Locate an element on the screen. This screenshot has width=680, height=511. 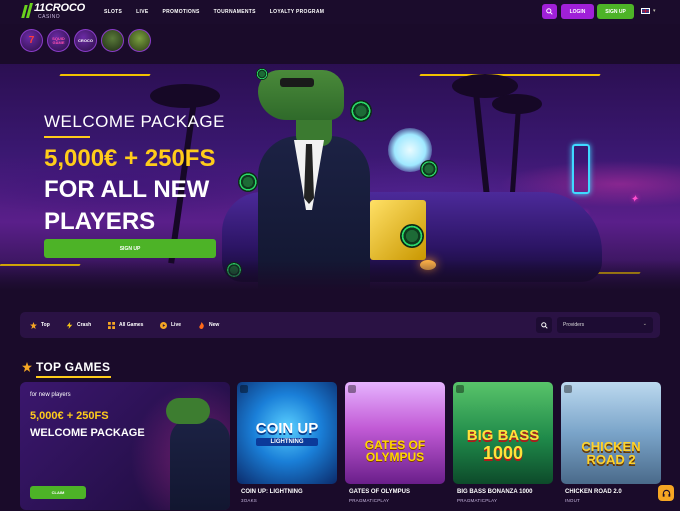
logo-text: 11CROCO is located at coordinates (59, 8).